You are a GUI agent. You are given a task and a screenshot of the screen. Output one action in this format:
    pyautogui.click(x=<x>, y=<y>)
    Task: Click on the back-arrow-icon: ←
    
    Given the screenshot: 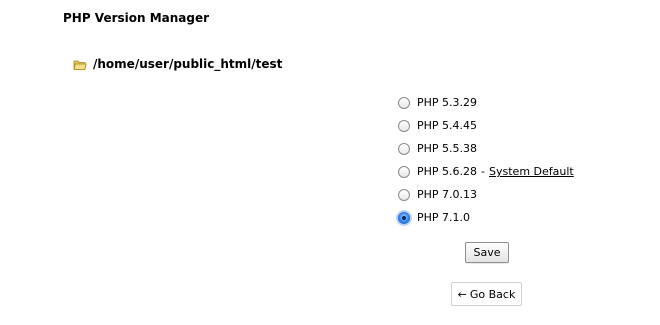 What is the action you would take?
    pyautogui.click(x=462, y=294)
    